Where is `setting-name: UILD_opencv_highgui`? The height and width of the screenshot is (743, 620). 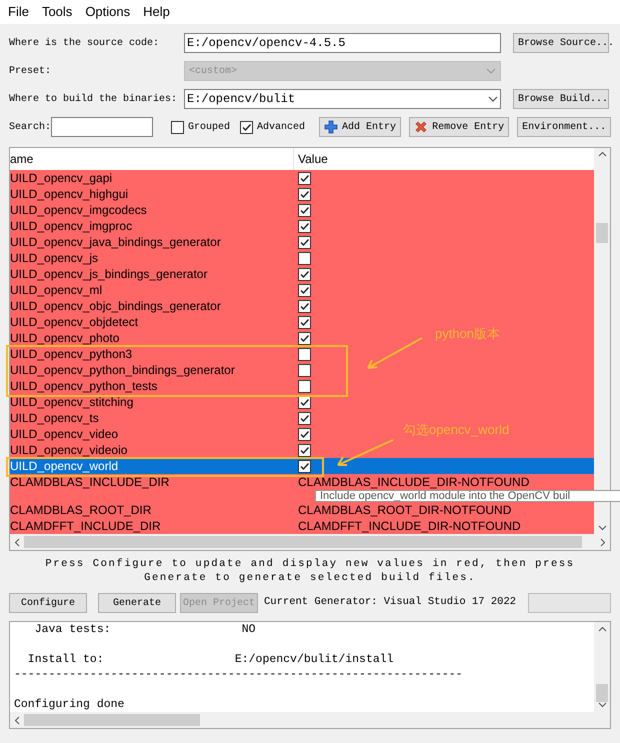 setting-name: UILD_opencv_highgui is located at coordinates (69, 194).